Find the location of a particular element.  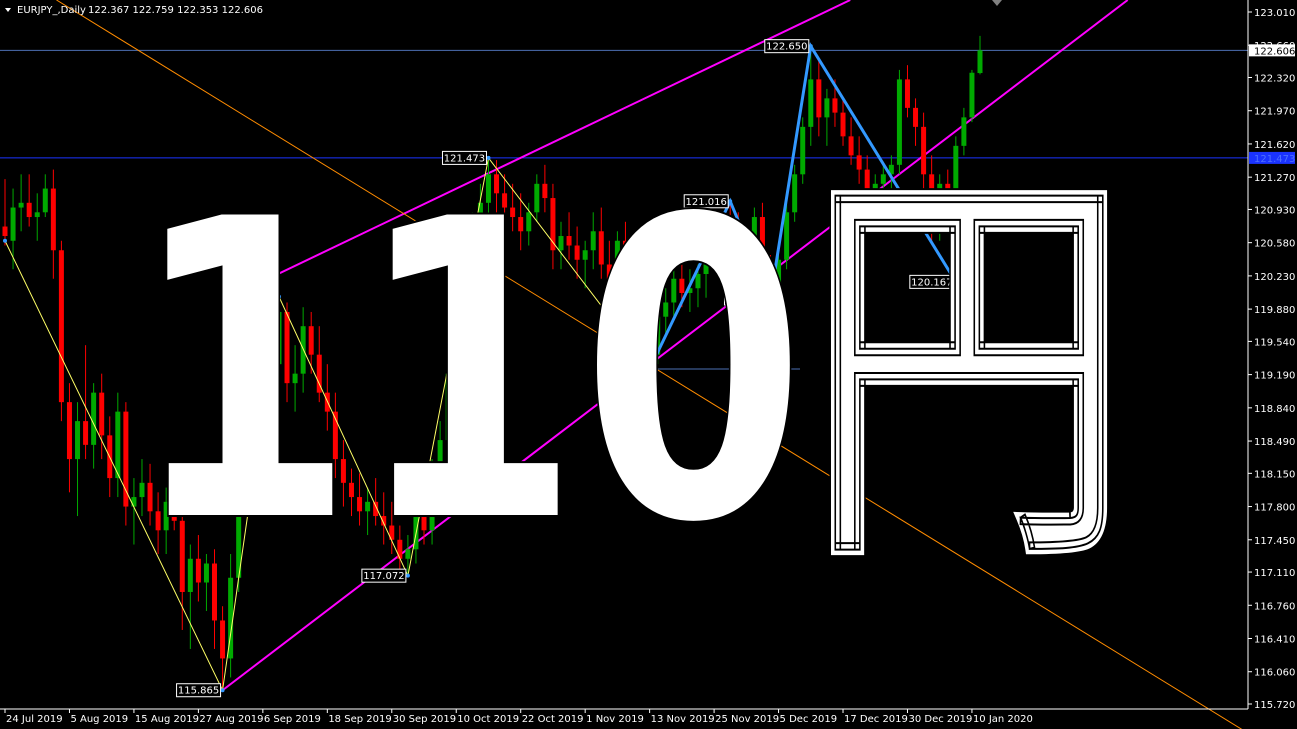

y-tick-label: 121.970 is located at coordinates (1274, 112).